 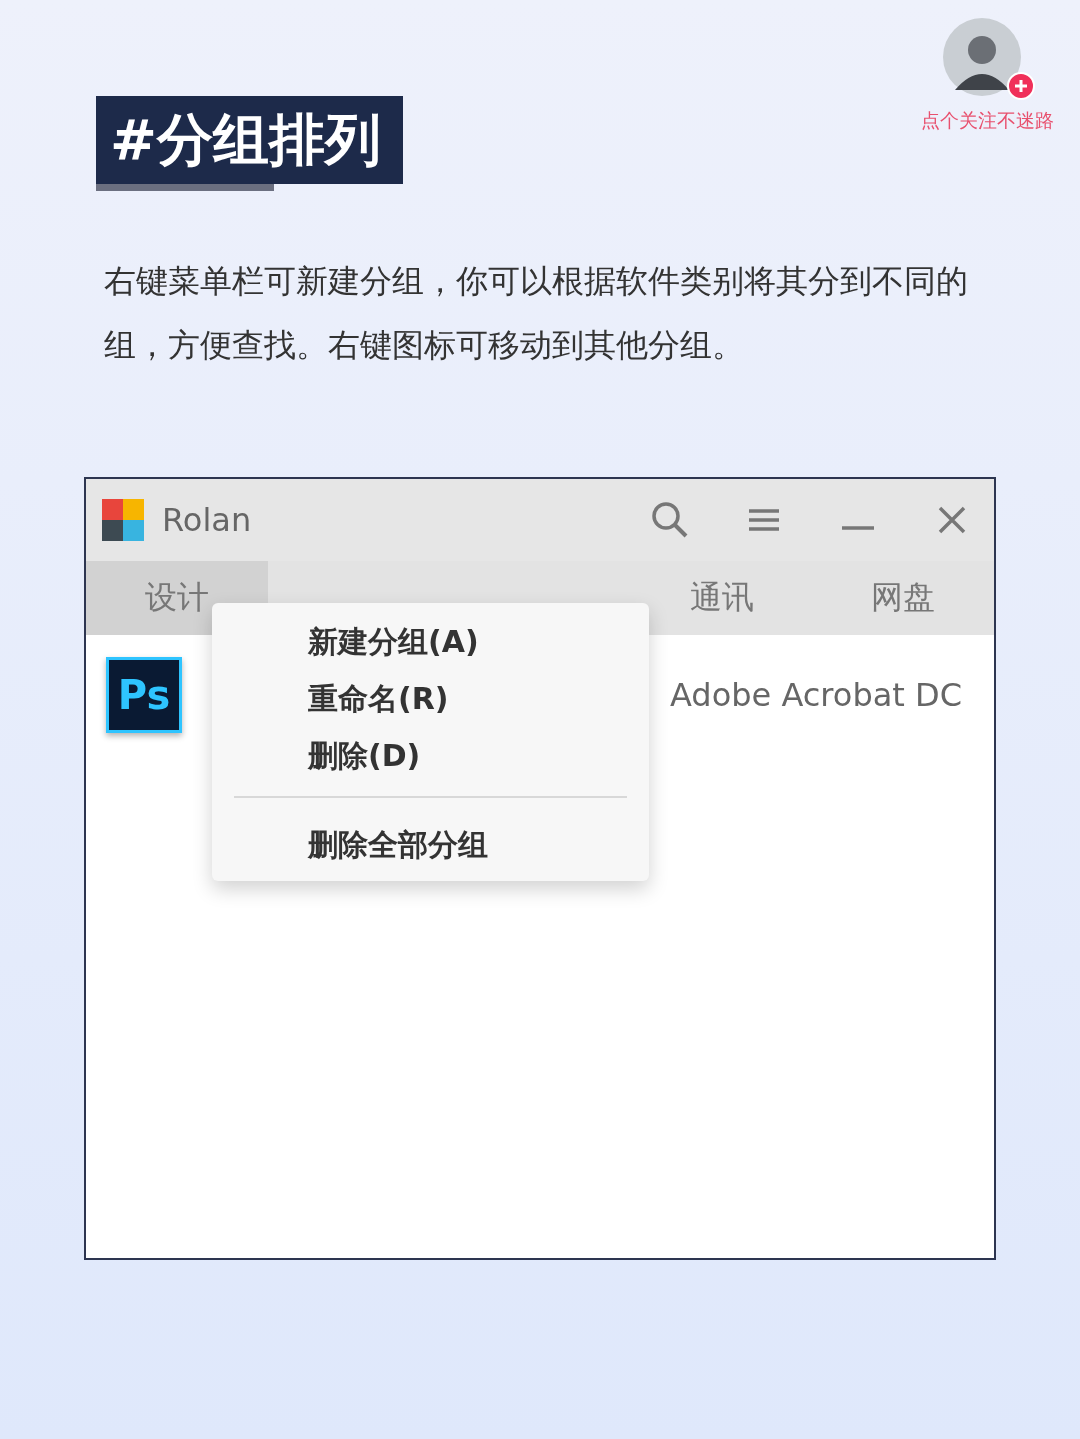 What do you see at coordinates (249, 140) in the screenshot?
I see `heading: #分组排列` at bounding box center [249, 140].